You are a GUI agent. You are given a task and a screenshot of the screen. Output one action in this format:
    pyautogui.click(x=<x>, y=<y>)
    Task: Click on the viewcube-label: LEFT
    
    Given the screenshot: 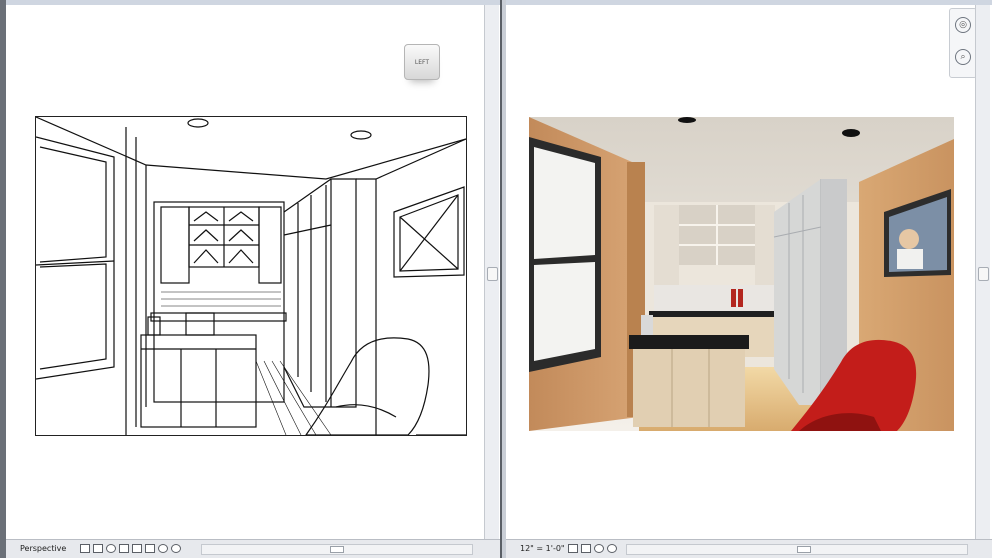 What is the action you would take?
    pyautogui.click(x=422, y=62)
    